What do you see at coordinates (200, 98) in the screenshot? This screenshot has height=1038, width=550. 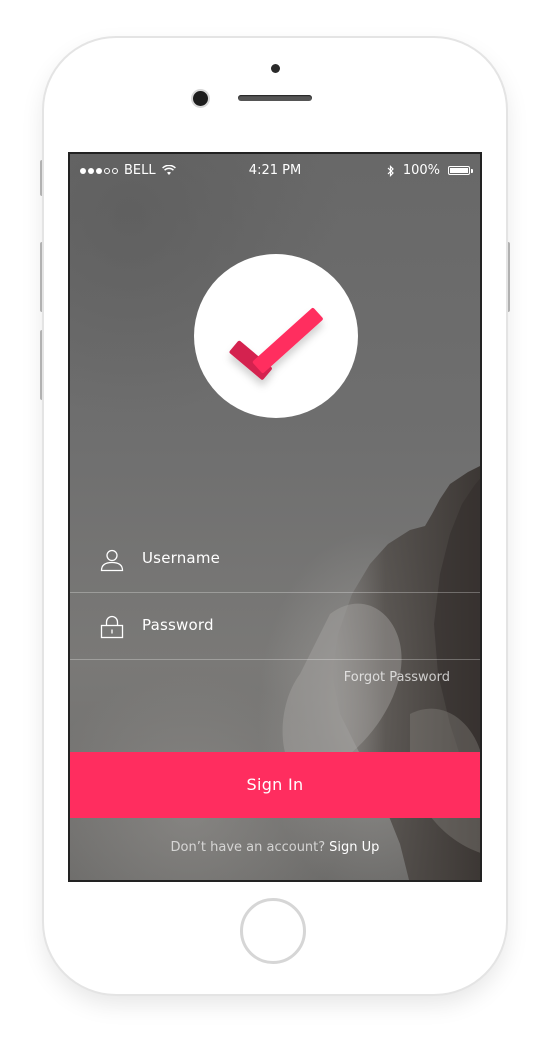 I see `front-camera` at bounding box center [200, 98].